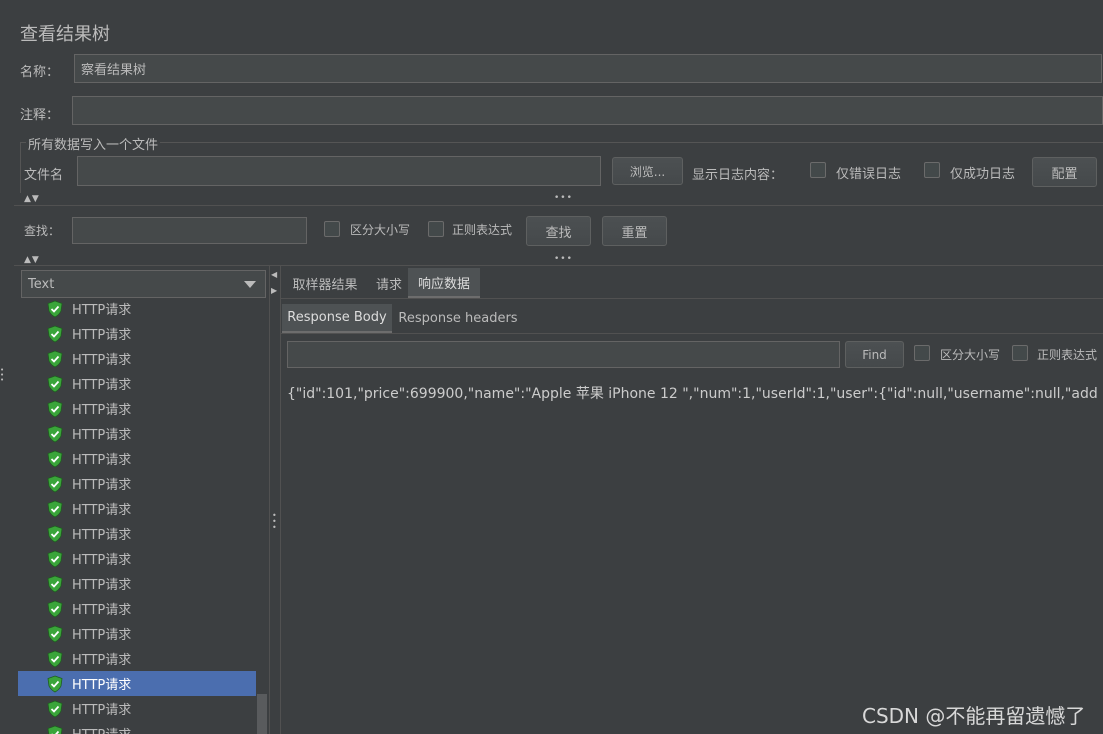 The height and width of the screenshot is (734, 1103). Describe the element at coordinates (250, 284) in the screenshot. I see `chevron-down-icon` at that location.